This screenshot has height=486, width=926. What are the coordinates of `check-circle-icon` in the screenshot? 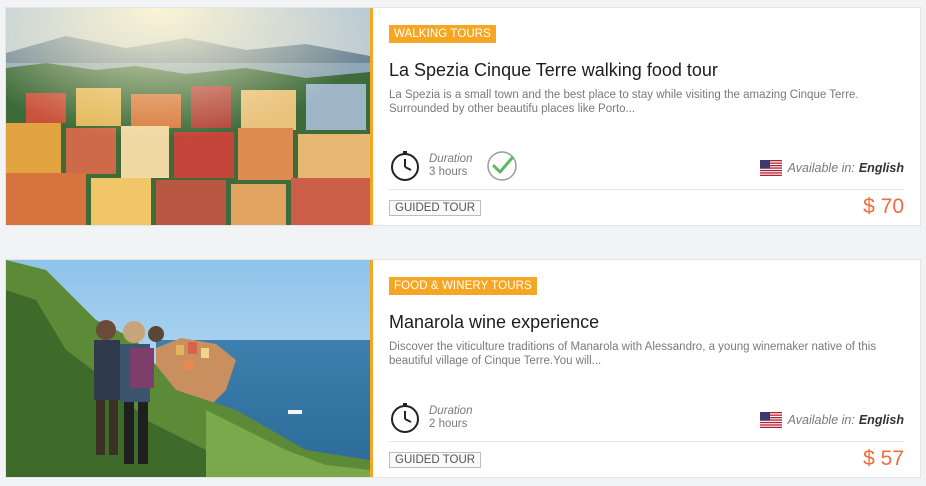 It's located at (502, 166).